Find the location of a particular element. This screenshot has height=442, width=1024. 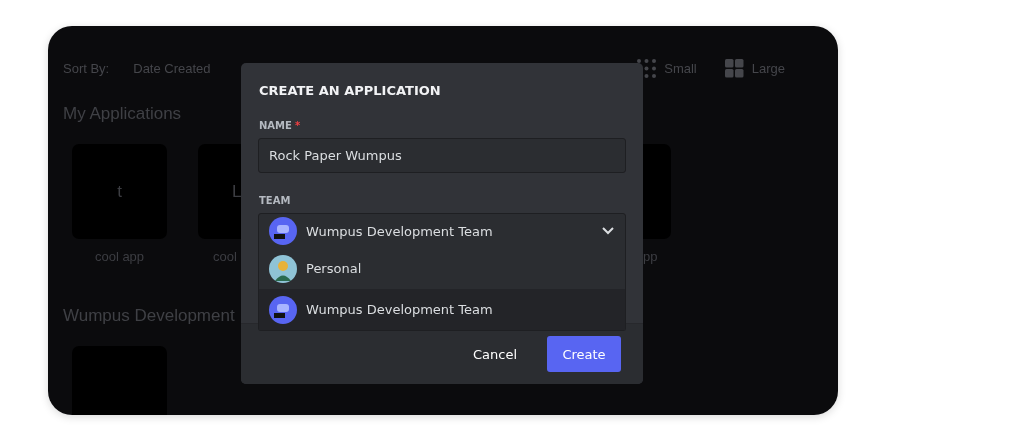

selected-team: Wumpus Development Team is located at coordinates (400, 231).